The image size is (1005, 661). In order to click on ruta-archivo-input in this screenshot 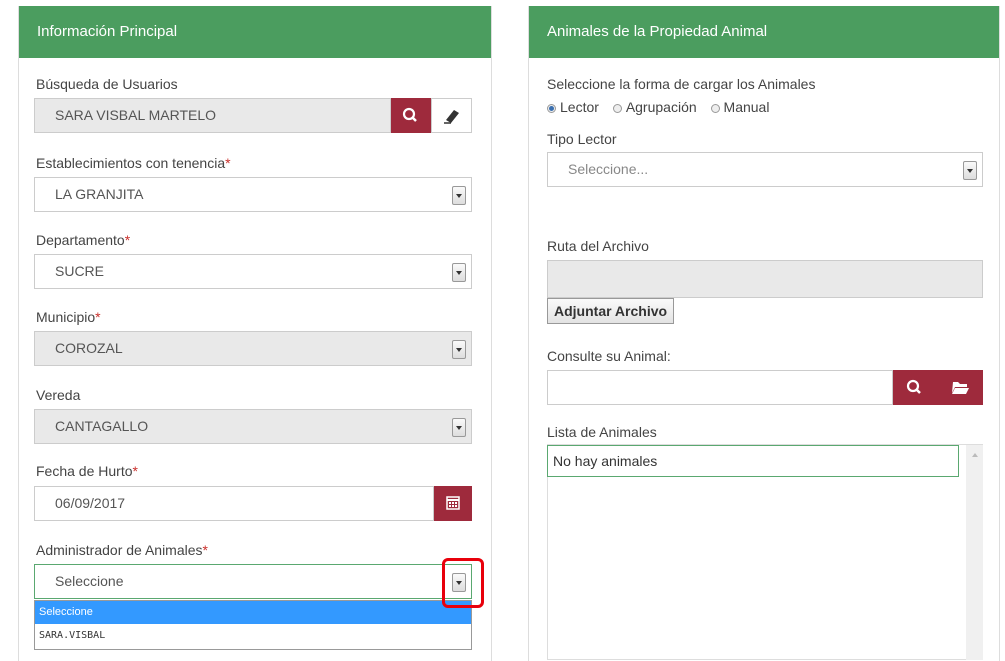, I will do `click(765, 279)`.